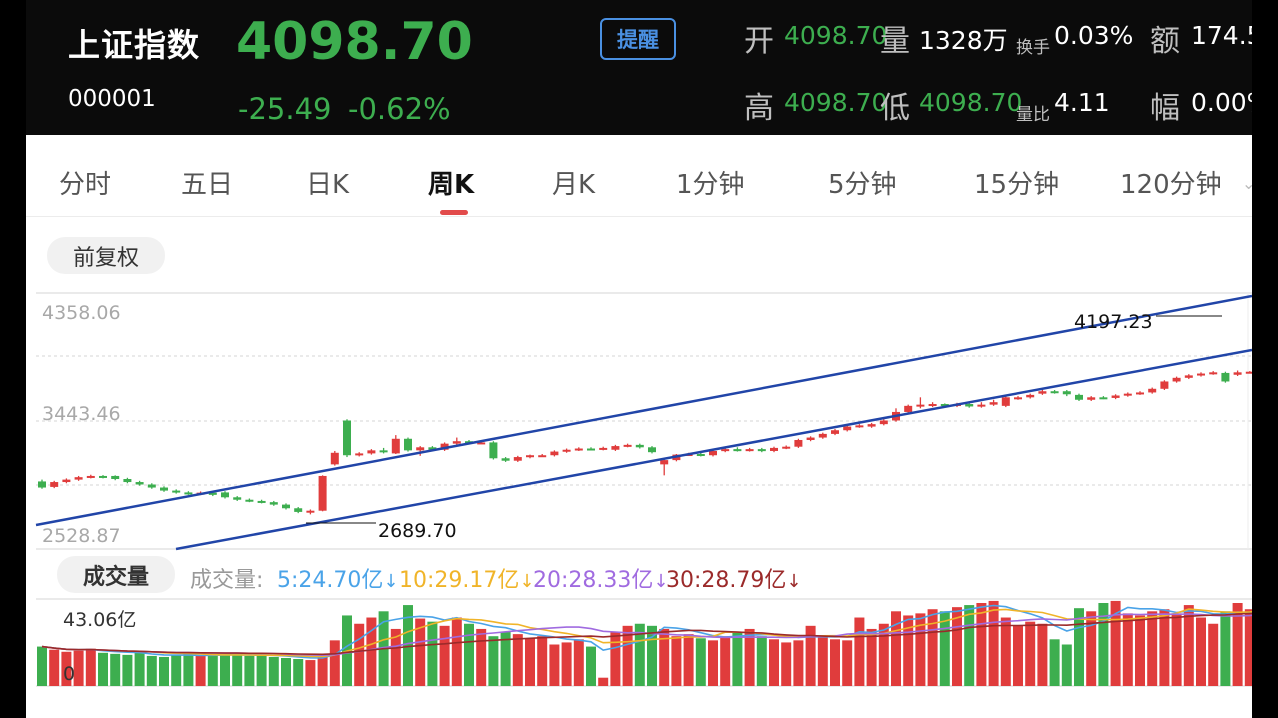 The width and height of the screenshot is (1278, 718). What do you see at coordinates (116, 574) in the screenshot?
I see `volume-indicator-button: 成交量` at bounding box center [116, 574].